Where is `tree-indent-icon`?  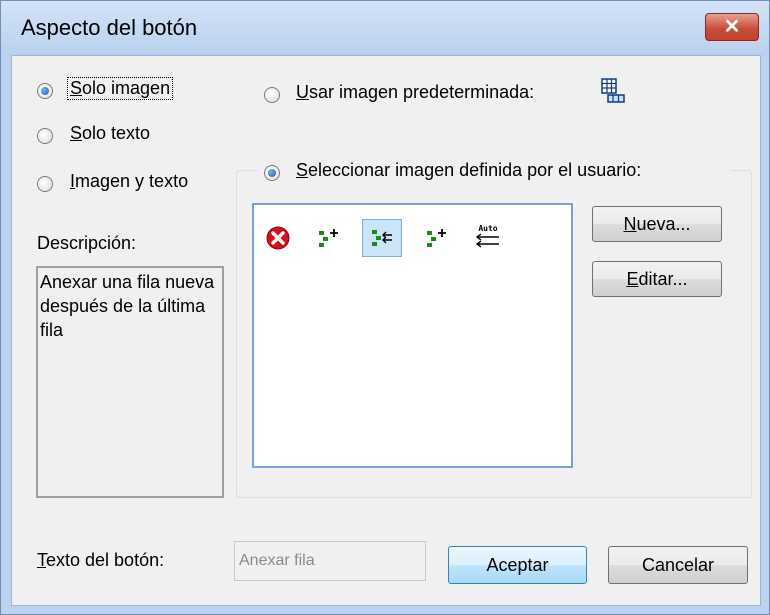 tree-indent-icon is located at coordinates (382, 238).